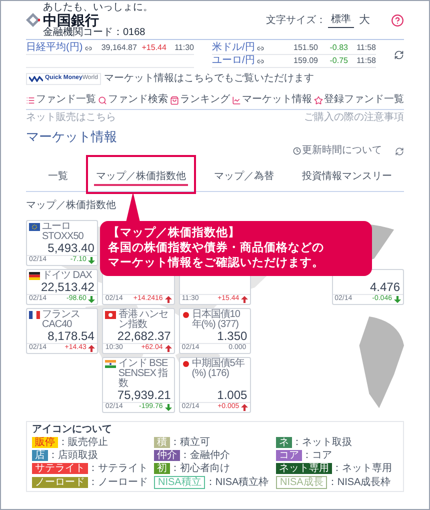  What do you see at coordinates (118, 468) in the screenshot?
I see `legend-description: ：サテライト` at bounding box center [118, 468].